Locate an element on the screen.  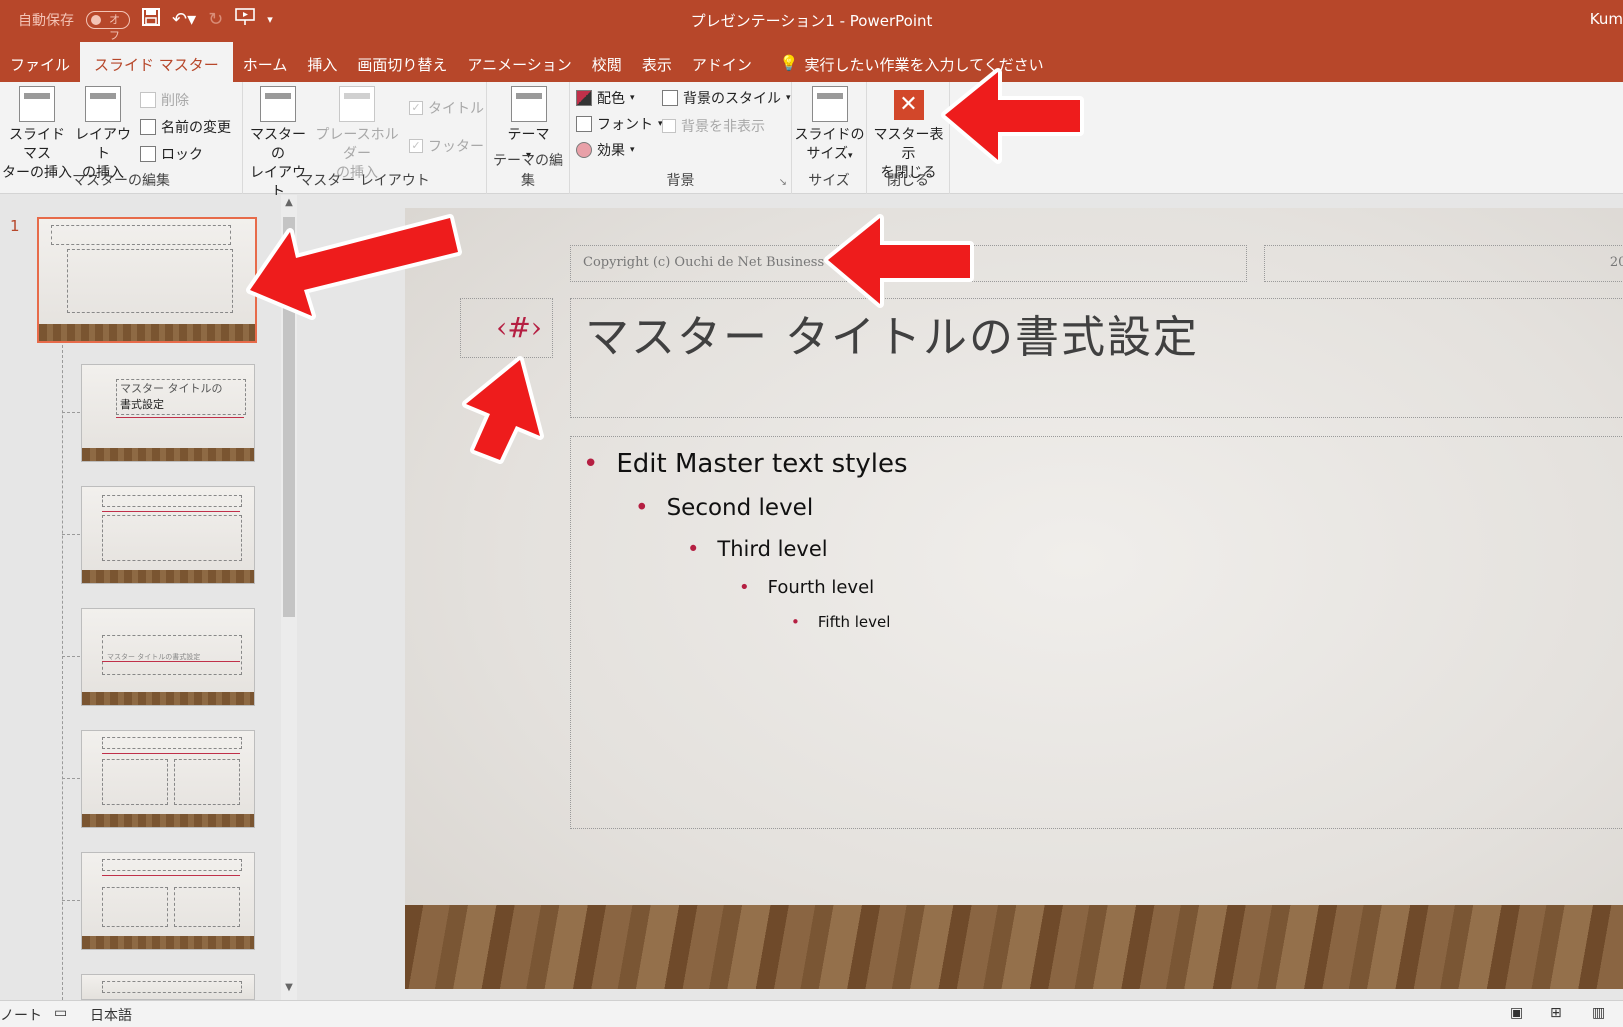
slide-sorter-icon: ⊞ is located at coordinates (1556, 1013).